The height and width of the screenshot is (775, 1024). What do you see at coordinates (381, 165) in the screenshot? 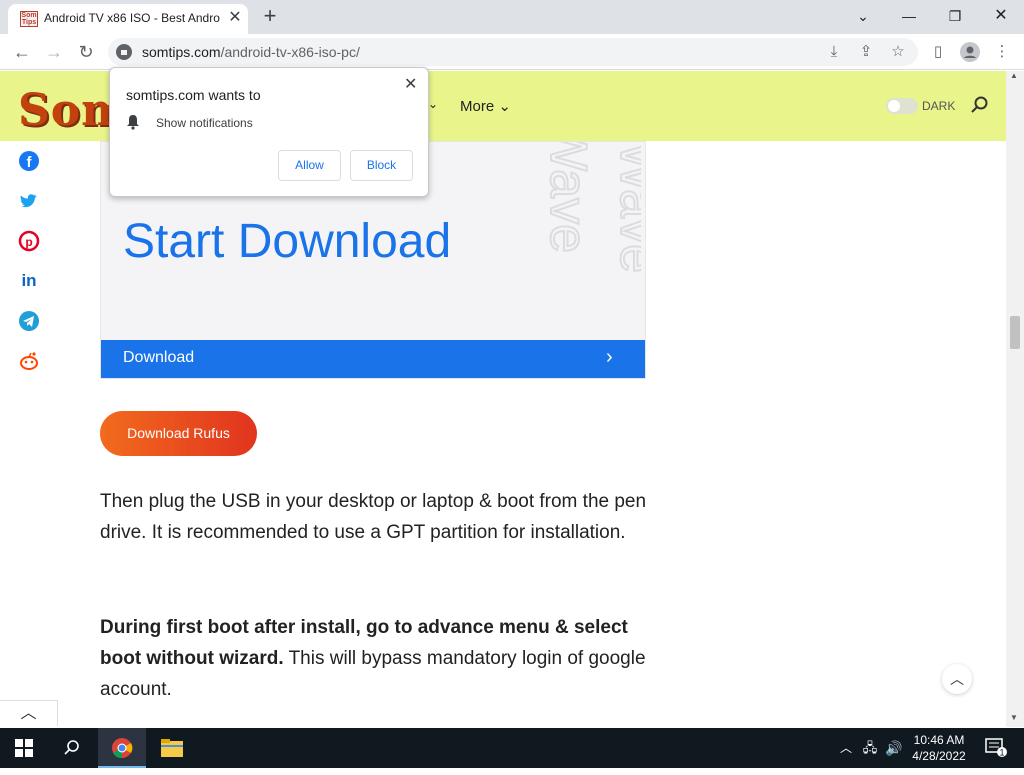
I see `block-button: Block` at bounding box center [381, 165].